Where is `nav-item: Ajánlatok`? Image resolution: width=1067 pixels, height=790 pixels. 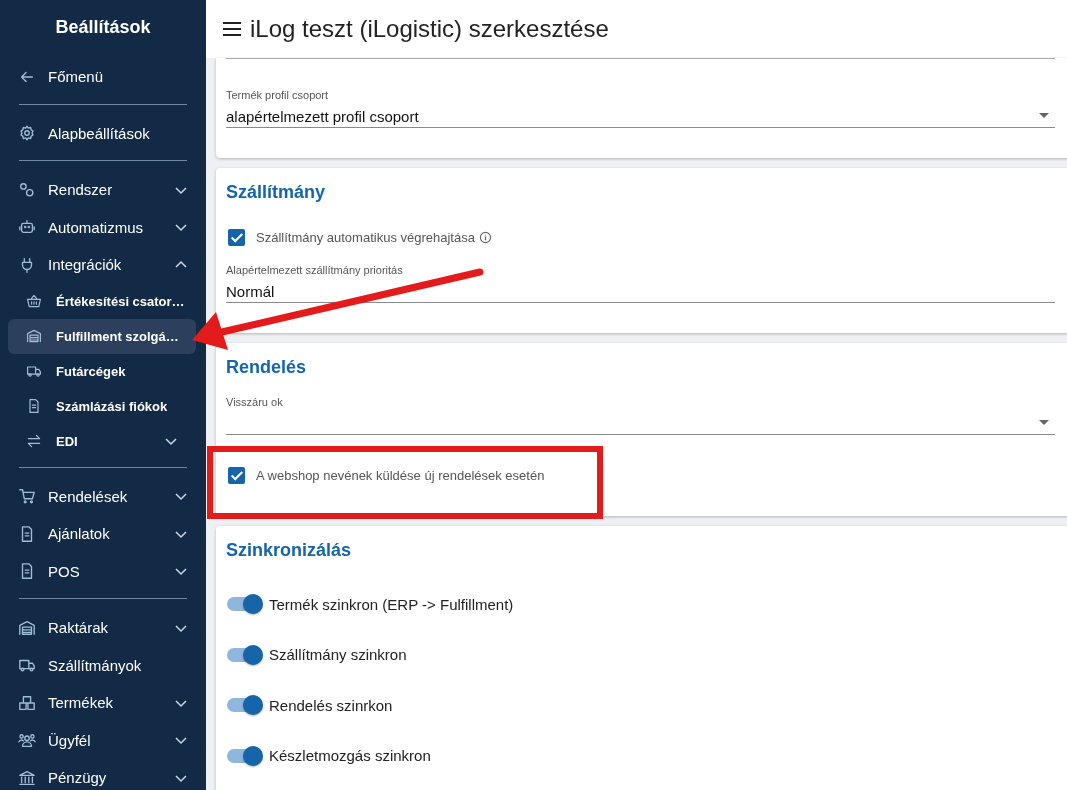 nav-item: Ajánlatok is located at coordinates (107, 534).